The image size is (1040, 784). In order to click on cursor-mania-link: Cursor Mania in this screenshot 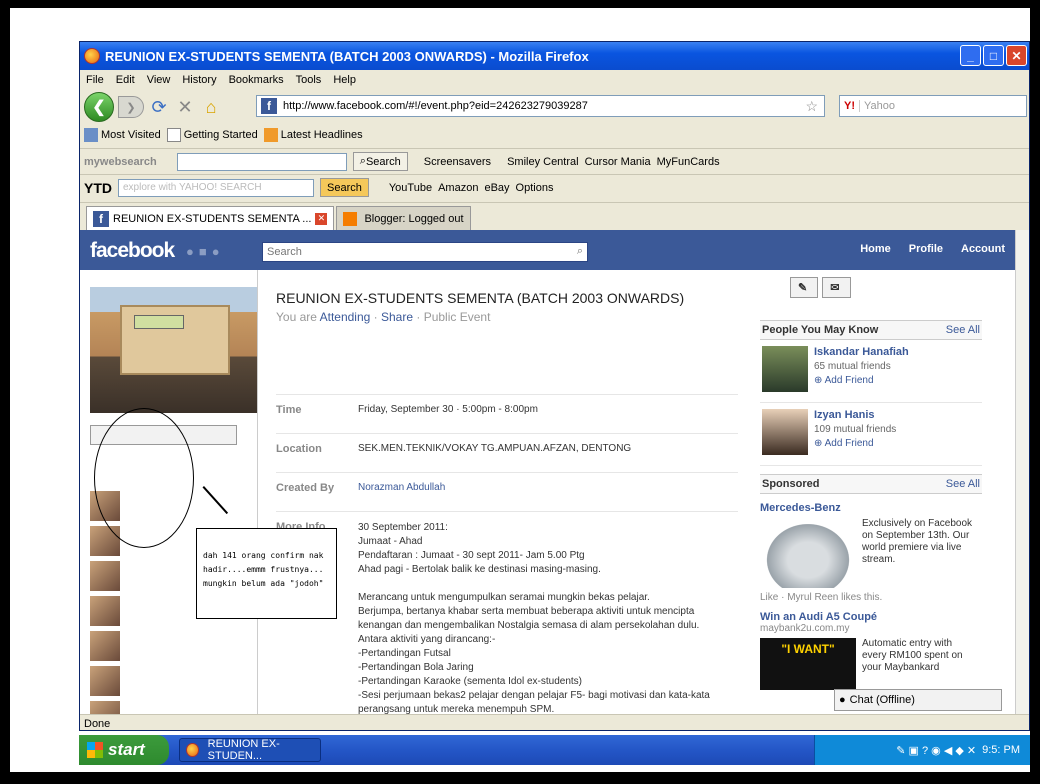, I will do `click(618, 162)`.